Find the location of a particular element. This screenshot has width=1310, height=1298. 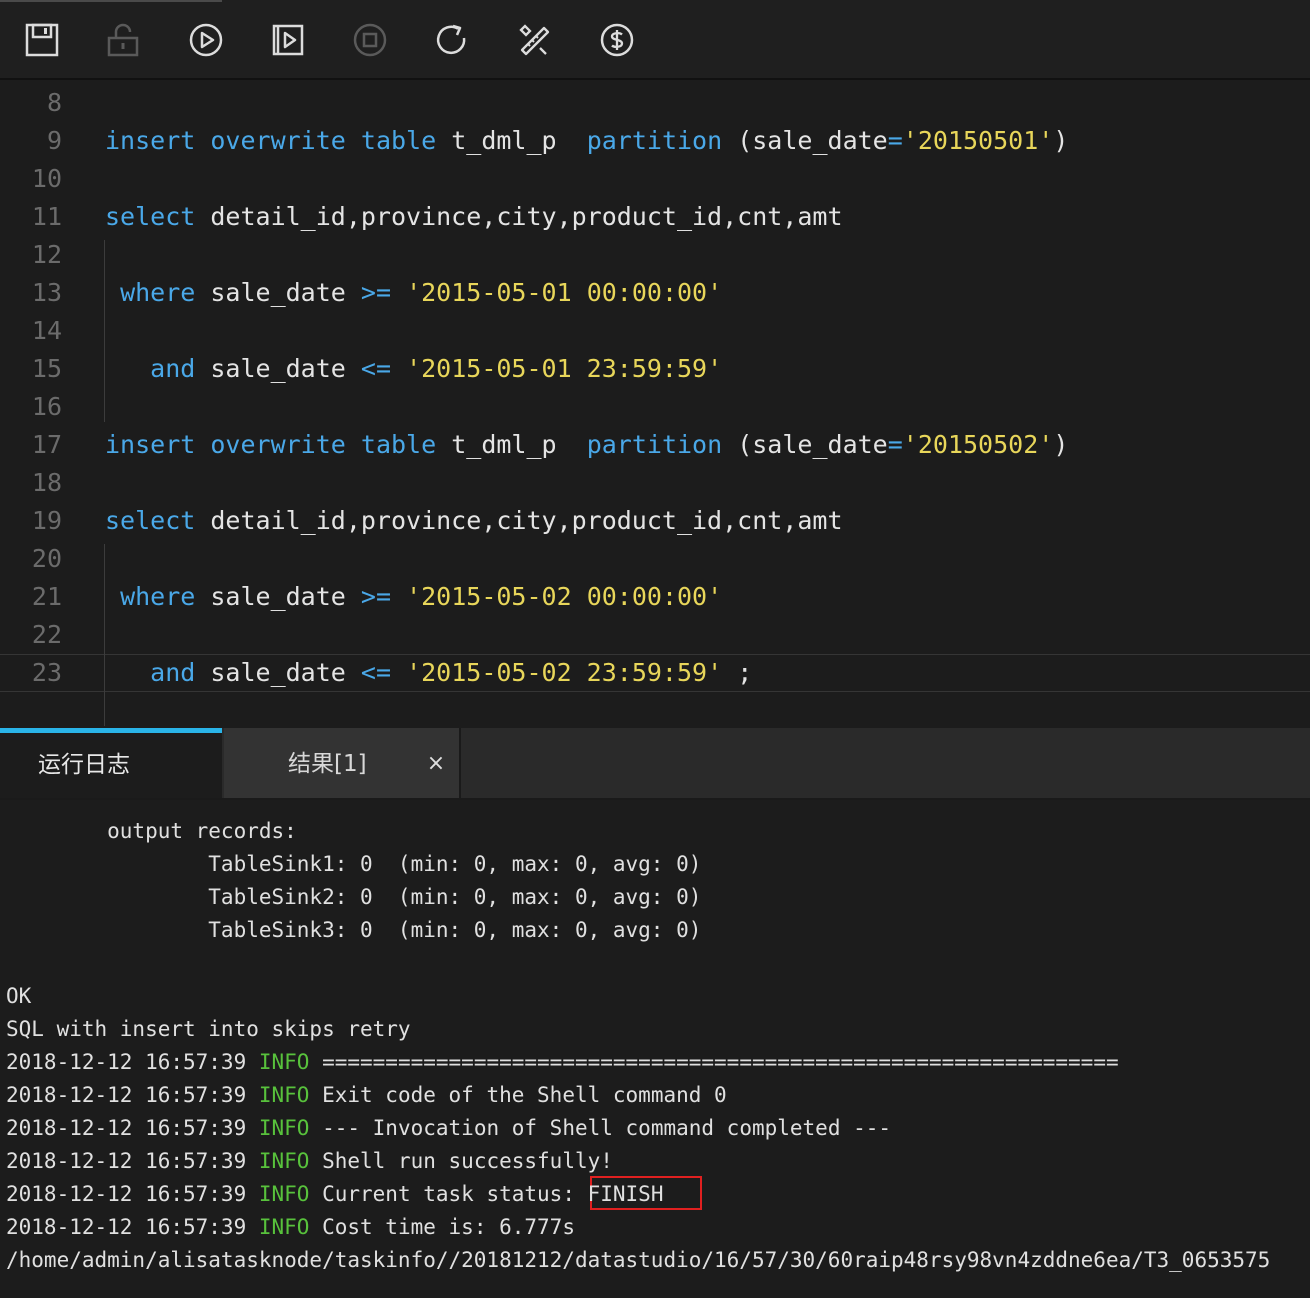

play-square-icon is located at coordinates (288, 40).